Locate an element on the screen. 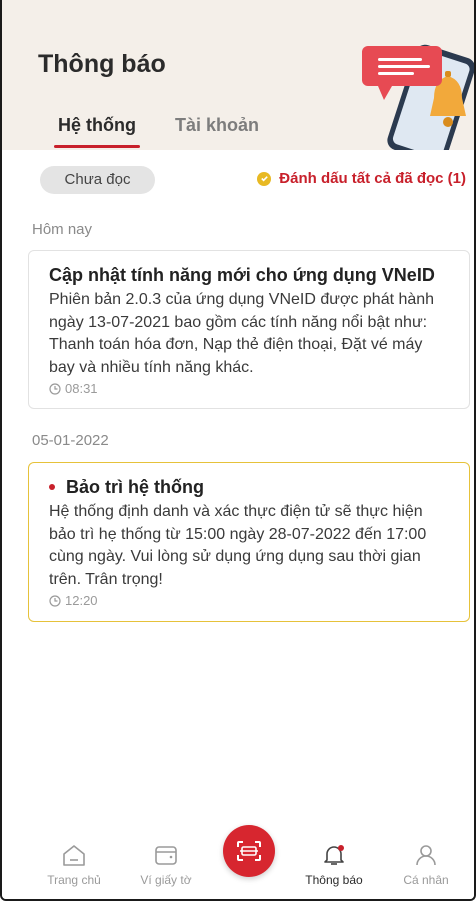 The width and height of the screenshot is (476, 901). section-date: Hôm nay is located at coordinates (62, 229).